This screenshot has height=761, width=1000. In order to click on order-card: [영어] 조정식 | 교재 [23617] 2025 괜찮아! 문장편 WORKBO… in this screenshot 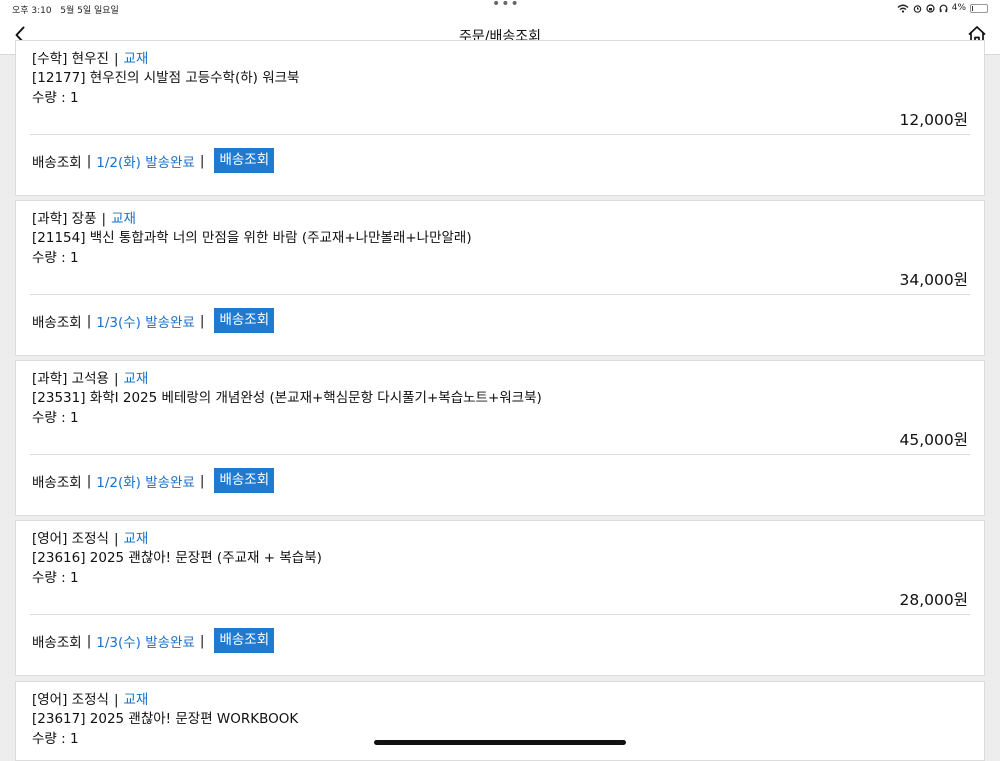, I will do `click(500, 721)`.